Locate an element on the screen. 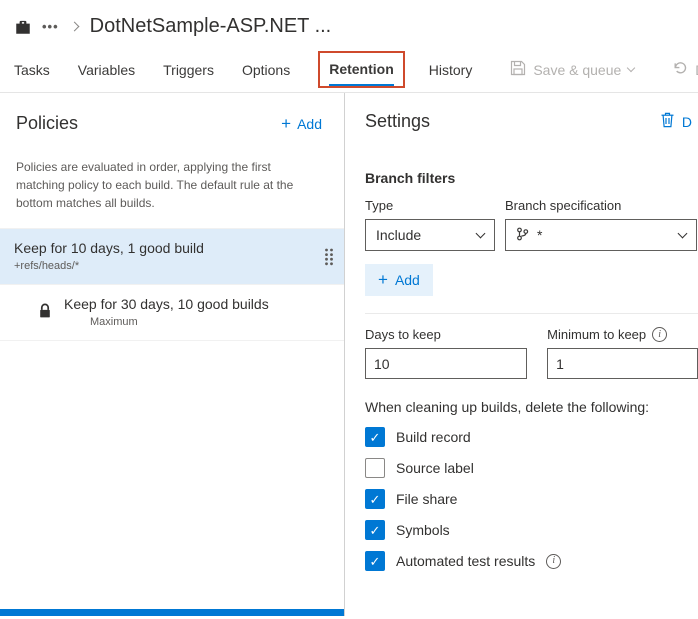  retention-highlight-box: Retention is located at coordinates (361, 69).